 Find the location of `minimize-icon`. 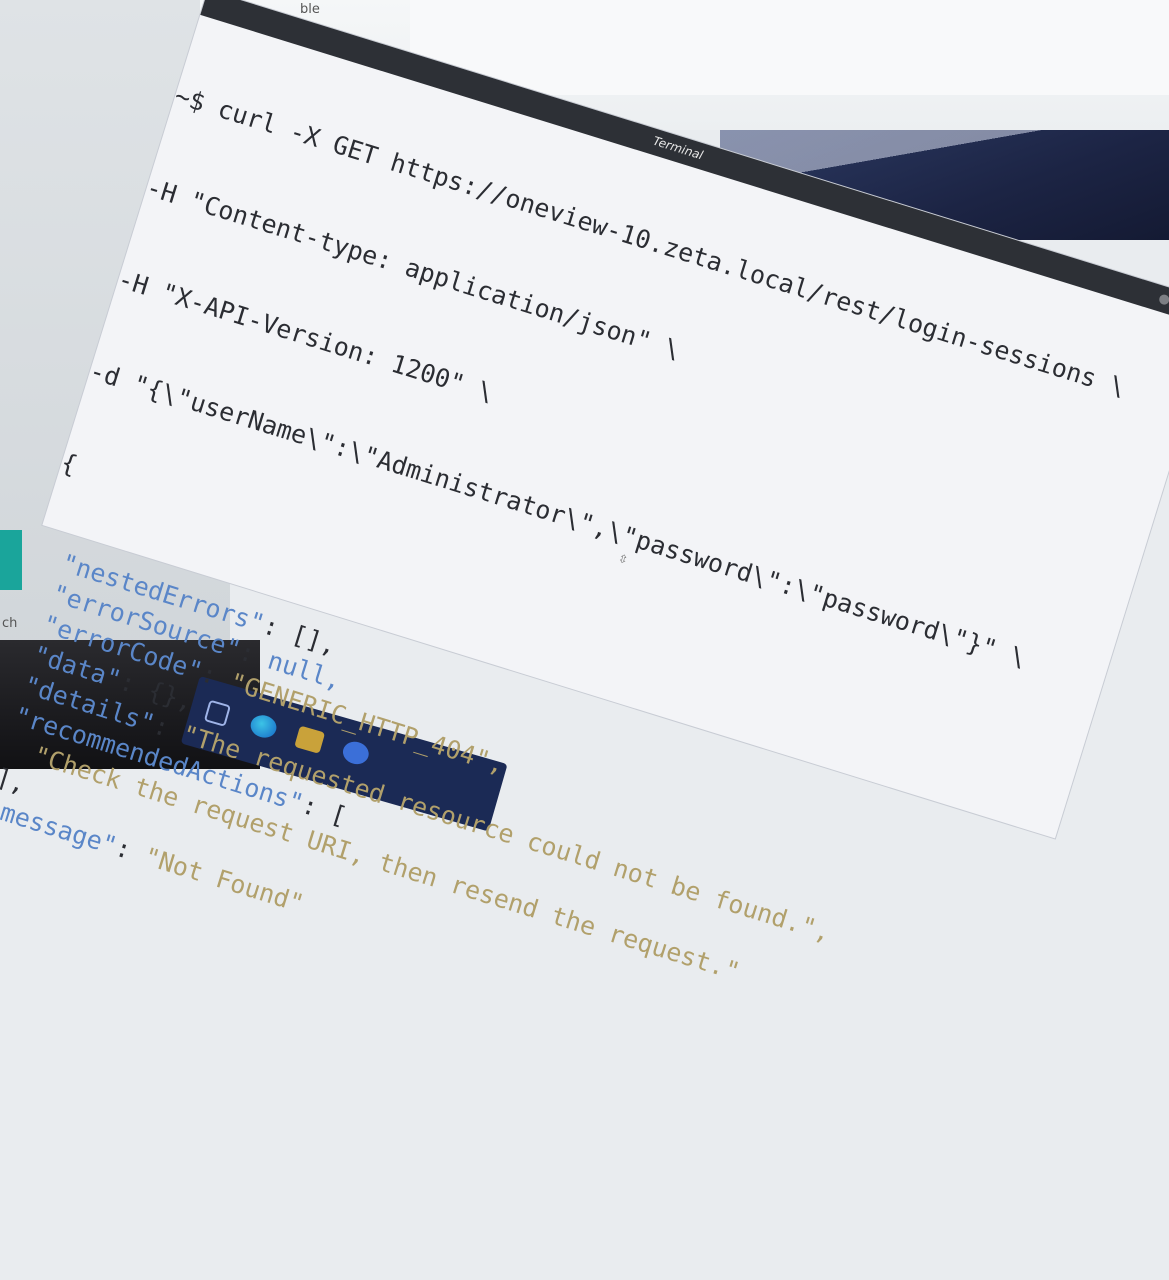

minimize-icon is located at coordinates (1163, 299).